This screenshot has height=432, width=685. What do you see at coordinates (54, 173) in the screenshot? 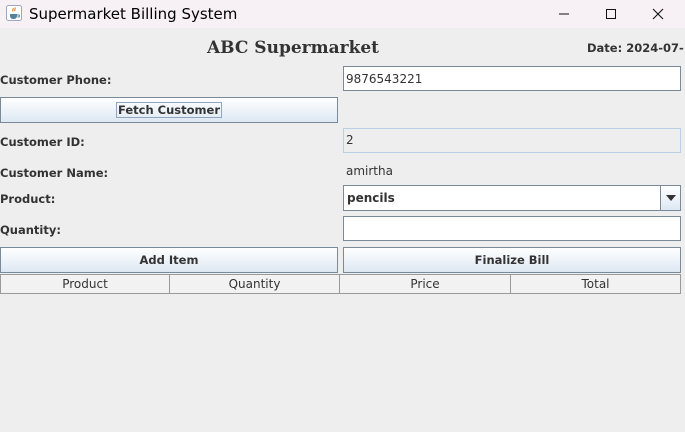
I see `customer-name-label: Customer Name:` at bounding box center [54, 173].